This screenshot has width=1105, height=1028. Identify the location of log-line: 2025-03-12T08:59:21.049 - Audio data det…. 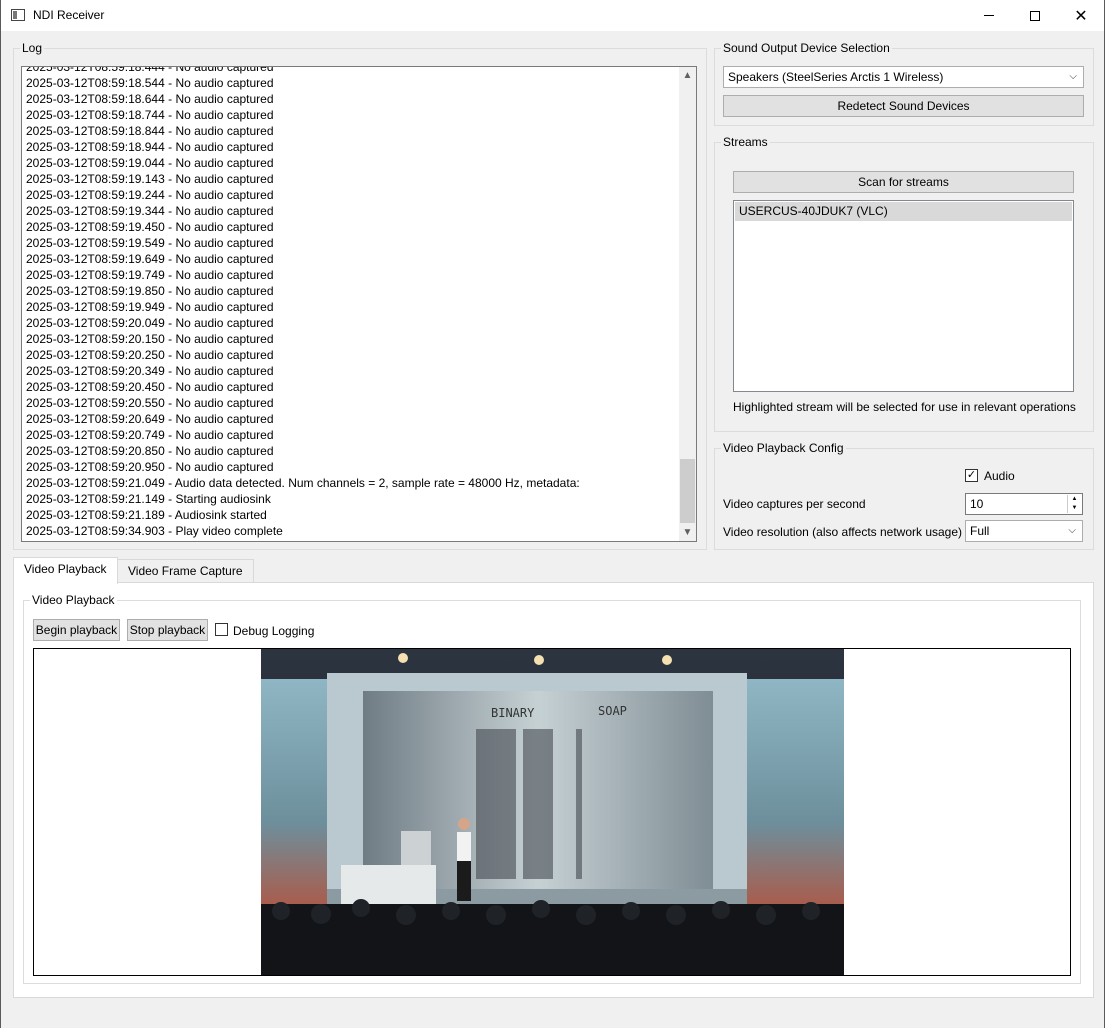
(303, 483).